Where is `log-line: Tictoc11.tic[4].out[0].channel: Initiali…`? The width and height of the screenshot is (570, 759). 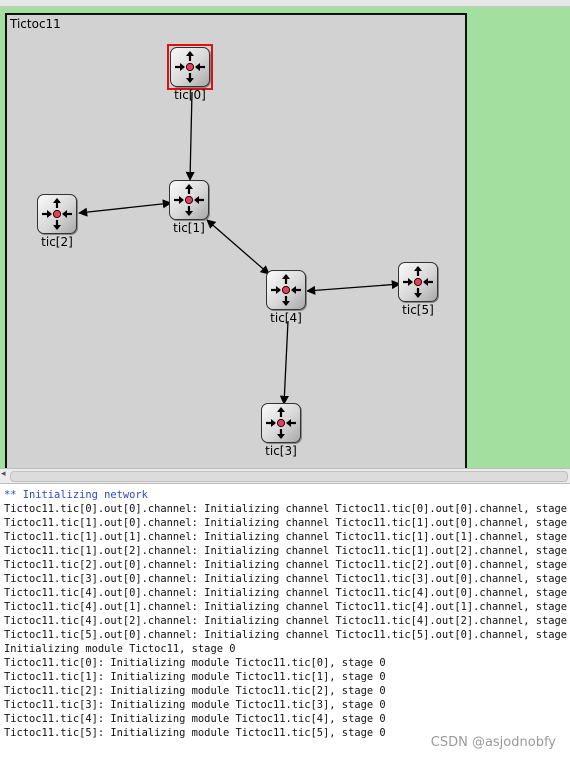
log-line: Tictoc11.tic[4].out[0].channel: Initiali… is located at coordinates (287, 593).